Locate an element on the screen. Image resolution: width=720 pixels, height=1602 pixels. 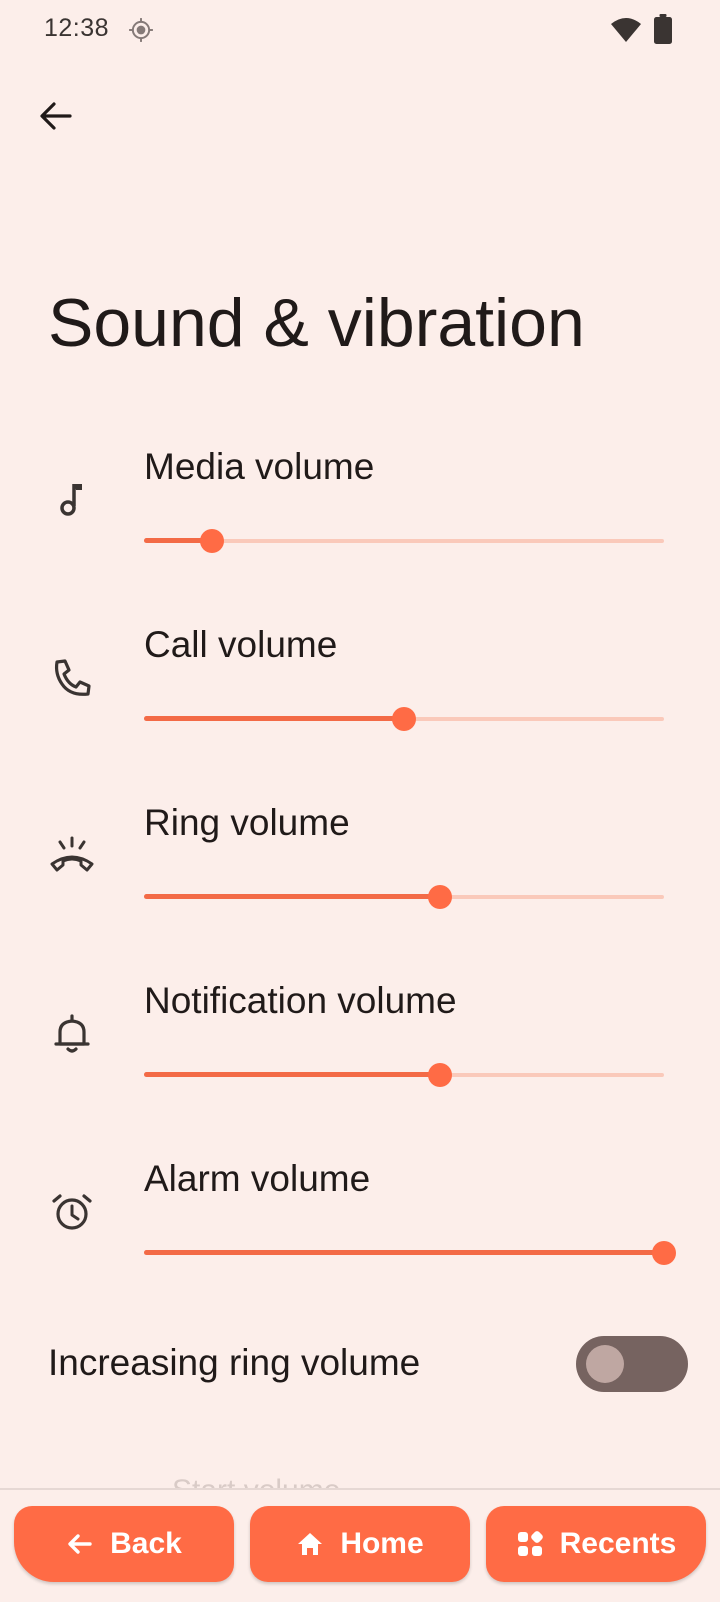
alarm-volume-label: Alarm volume is located at coordinates (257, 1178).